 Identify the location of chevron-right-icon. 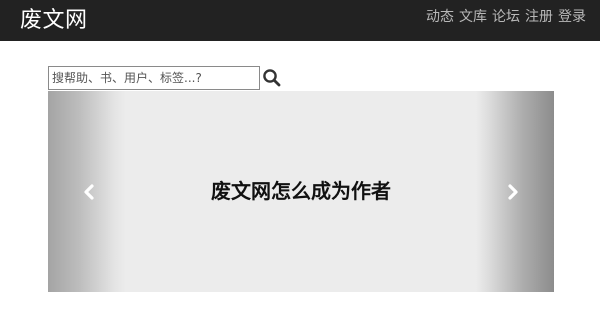
(513, 192).